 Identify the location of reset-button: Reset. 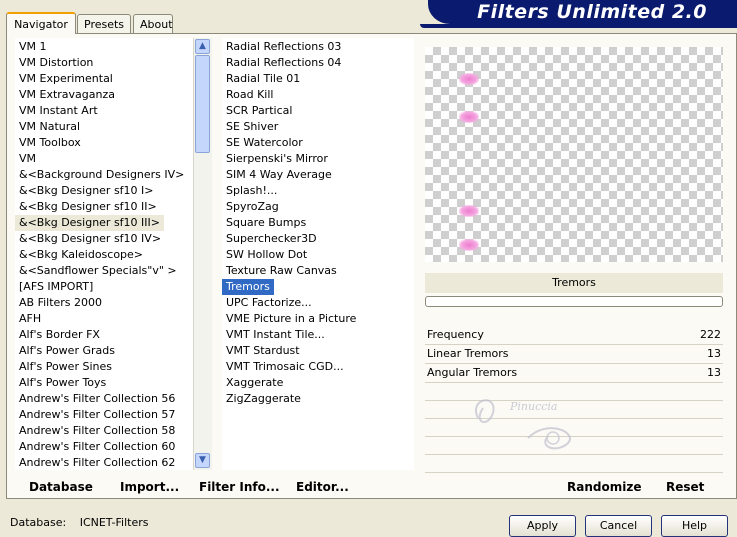
(685, 487).